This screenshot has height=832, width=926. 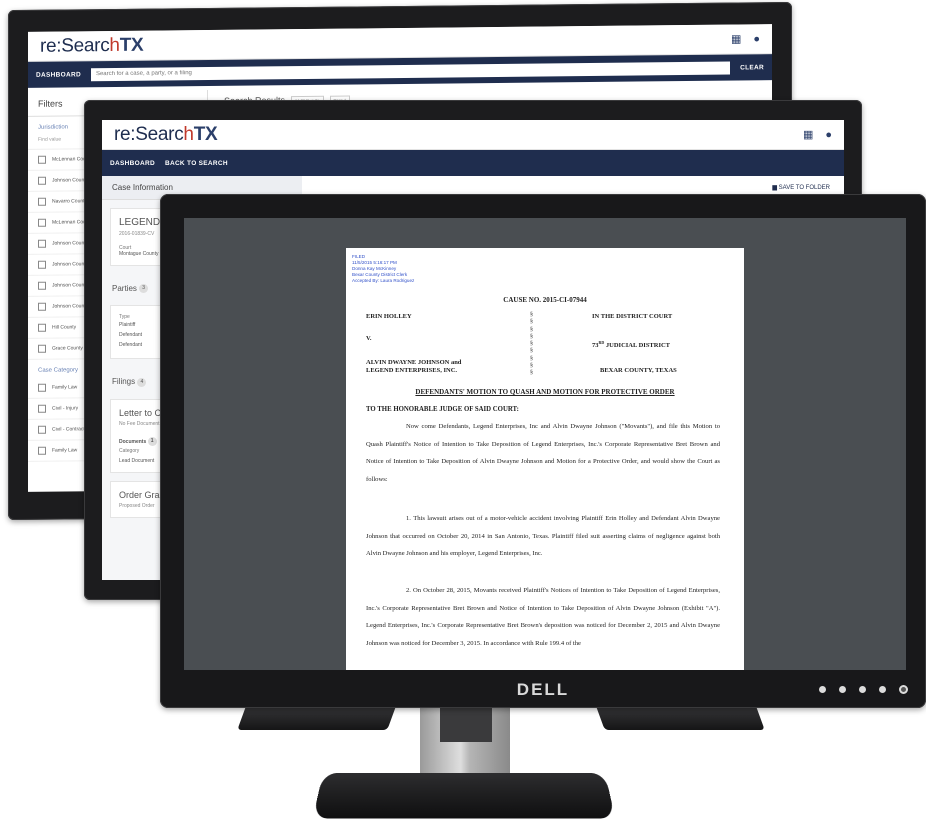 I want to click on defendant-line-2: LEGEND ENTERPRISES, INC., so click(x=412, y=370).